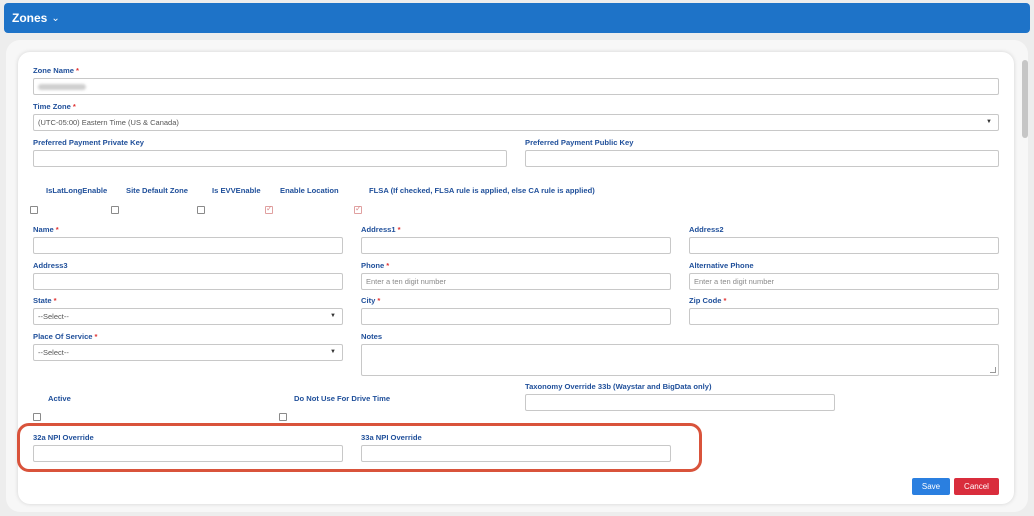 The height and width of the screenshot is (516, 1034). Describe the element at coordinates (762, 158) in the screenshot. I see `public-key-input` at that location.